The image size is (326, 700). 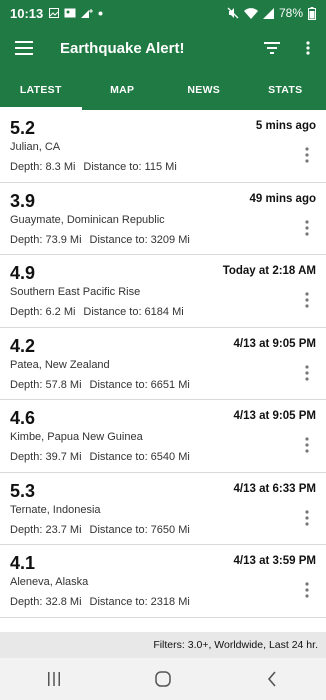 I want to click on details: Depth: 57.8 Mi Distance to: 6651 Mi, so click(x=100, y=385).